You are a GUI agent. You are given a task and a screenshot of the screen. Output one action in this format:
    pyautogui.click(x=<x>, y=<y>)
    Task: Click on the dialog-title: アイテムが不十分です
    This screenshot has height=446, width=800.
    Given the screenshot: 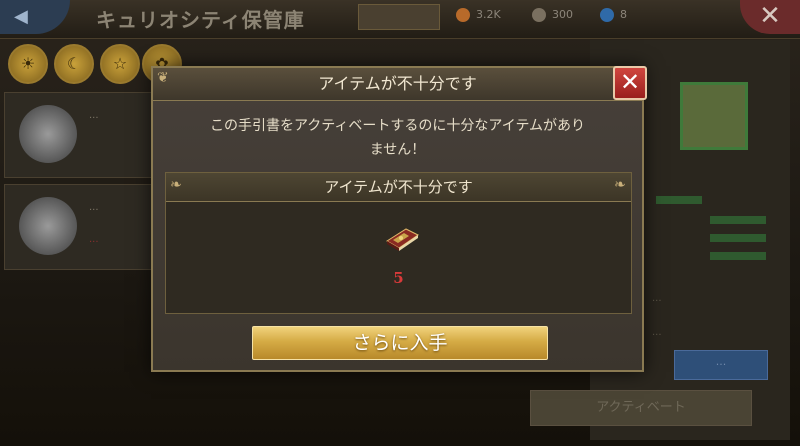 What is the action you would take?
    pyautogui.click(x=397, y=83)
    